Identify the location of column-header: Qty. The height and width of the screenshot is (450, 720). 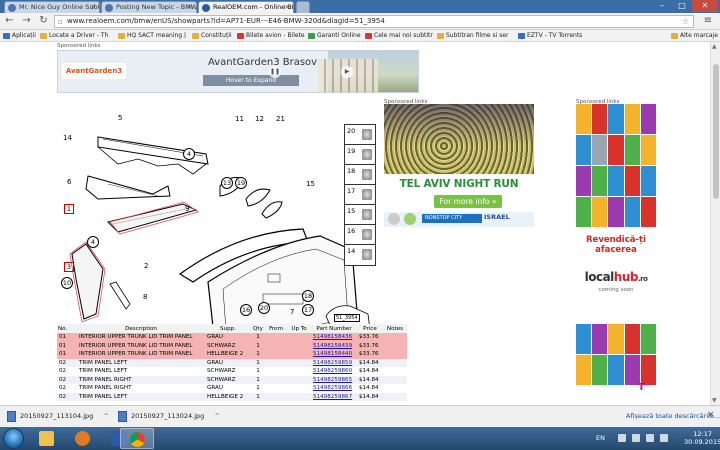
(258, 328).